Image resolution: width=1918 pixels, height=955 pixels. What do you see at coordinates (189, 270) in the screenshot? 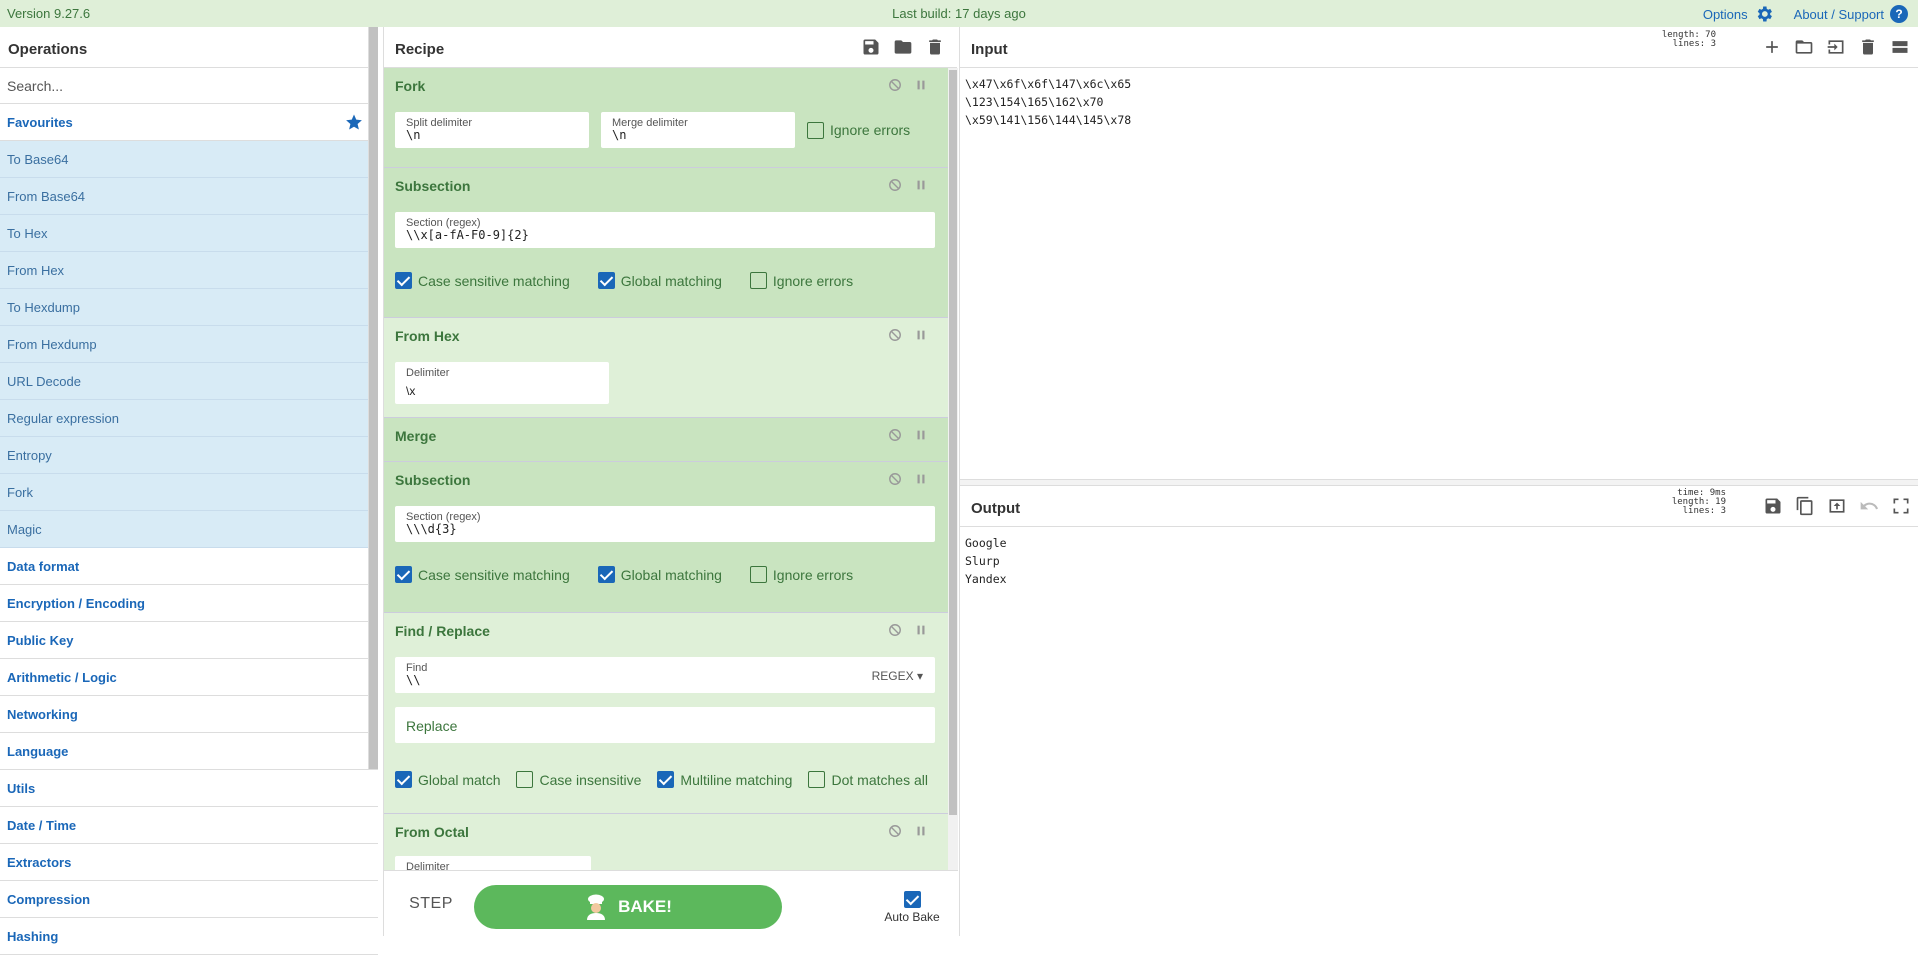
I see `operation-item: From Hex` at bounding box center [189, 270].